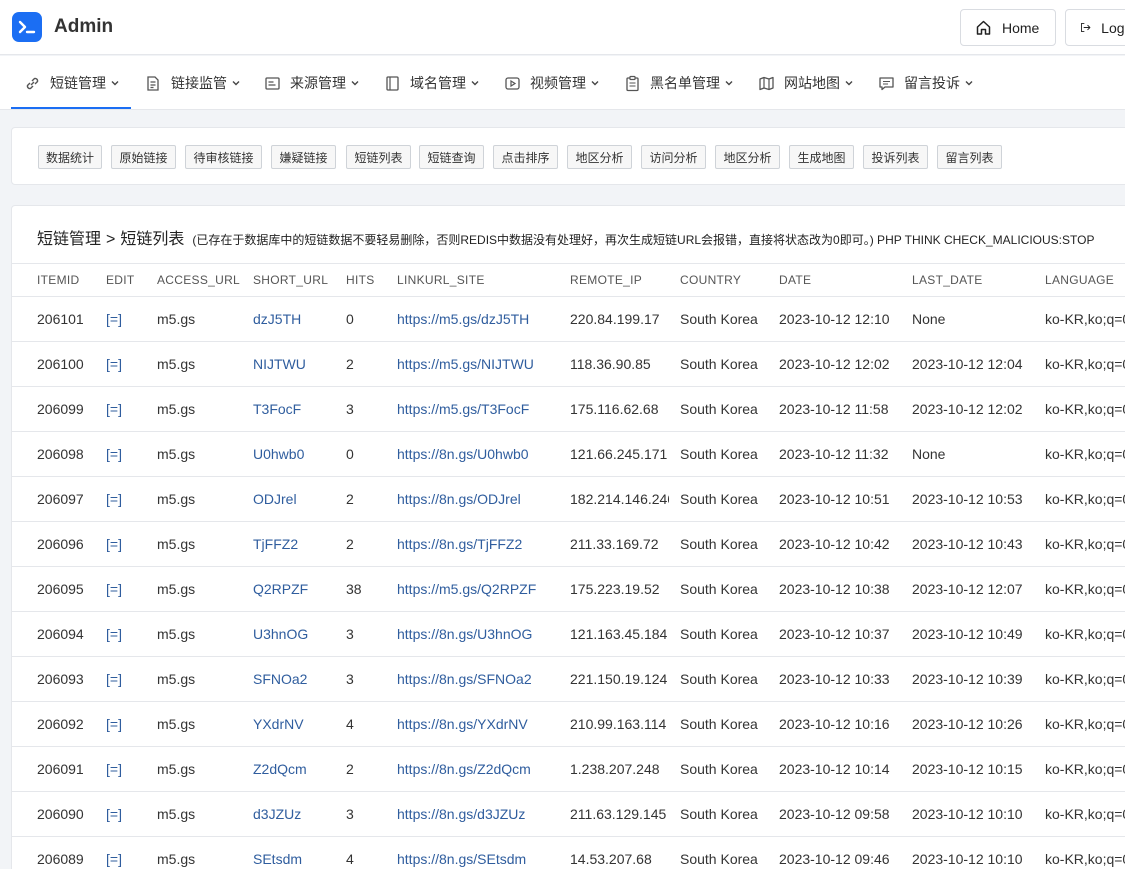 This screenshot has width=1125, height=869. What do you see at coordinates (27, 27) in the screenshot?
I see `terminal-icon` at bounding box center [27, 27].